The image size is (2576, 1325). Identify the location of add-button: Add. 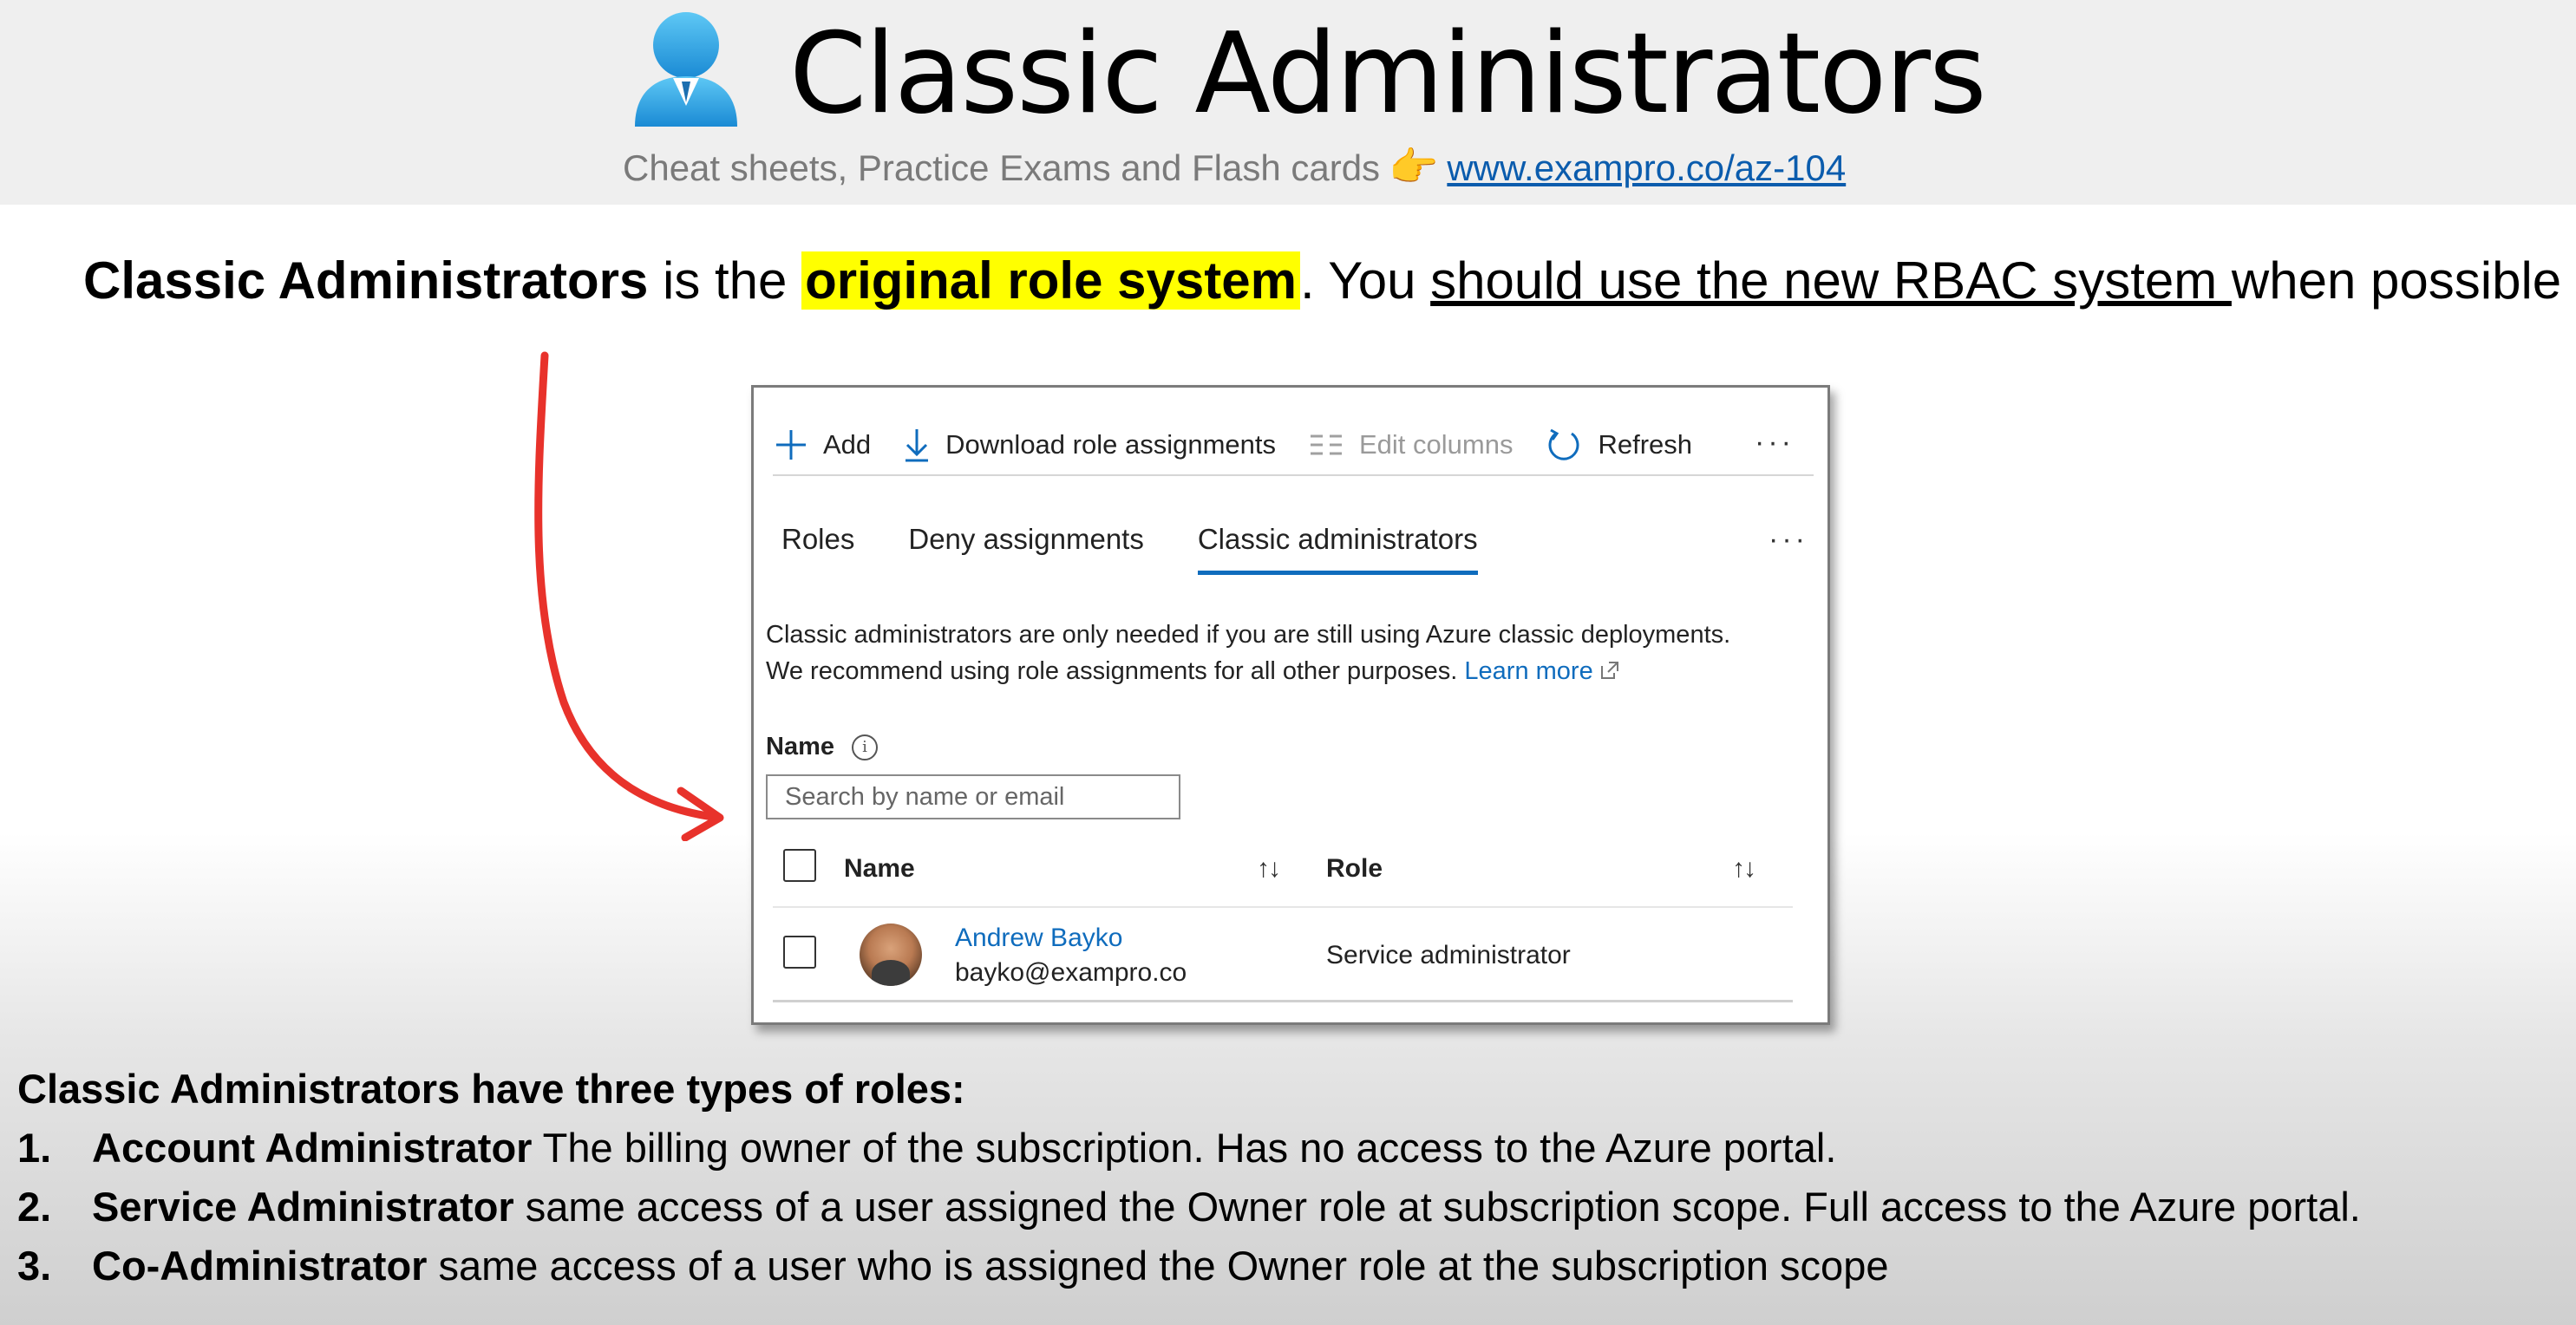
(823, 444).